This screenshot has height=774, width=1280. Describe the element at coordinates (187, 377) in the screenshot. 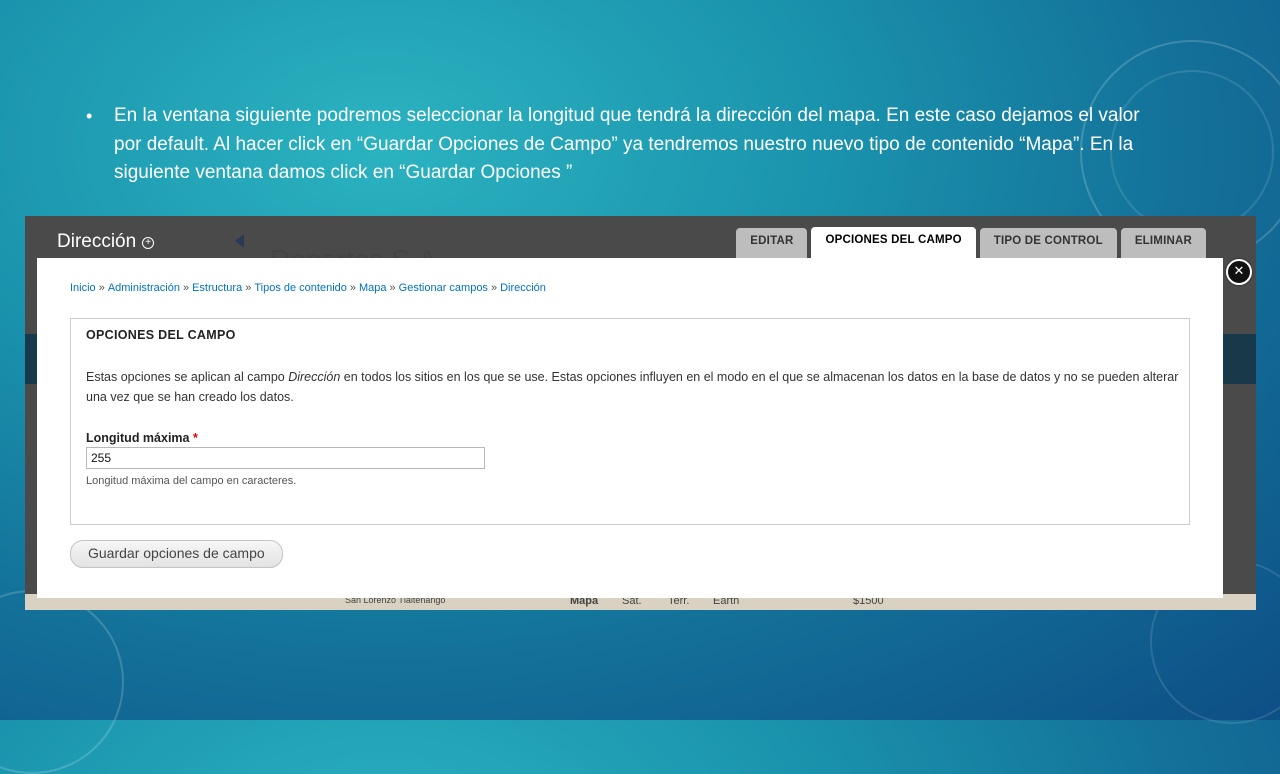

I see `description-part: Estas opciones se aplican al campo` at that location.